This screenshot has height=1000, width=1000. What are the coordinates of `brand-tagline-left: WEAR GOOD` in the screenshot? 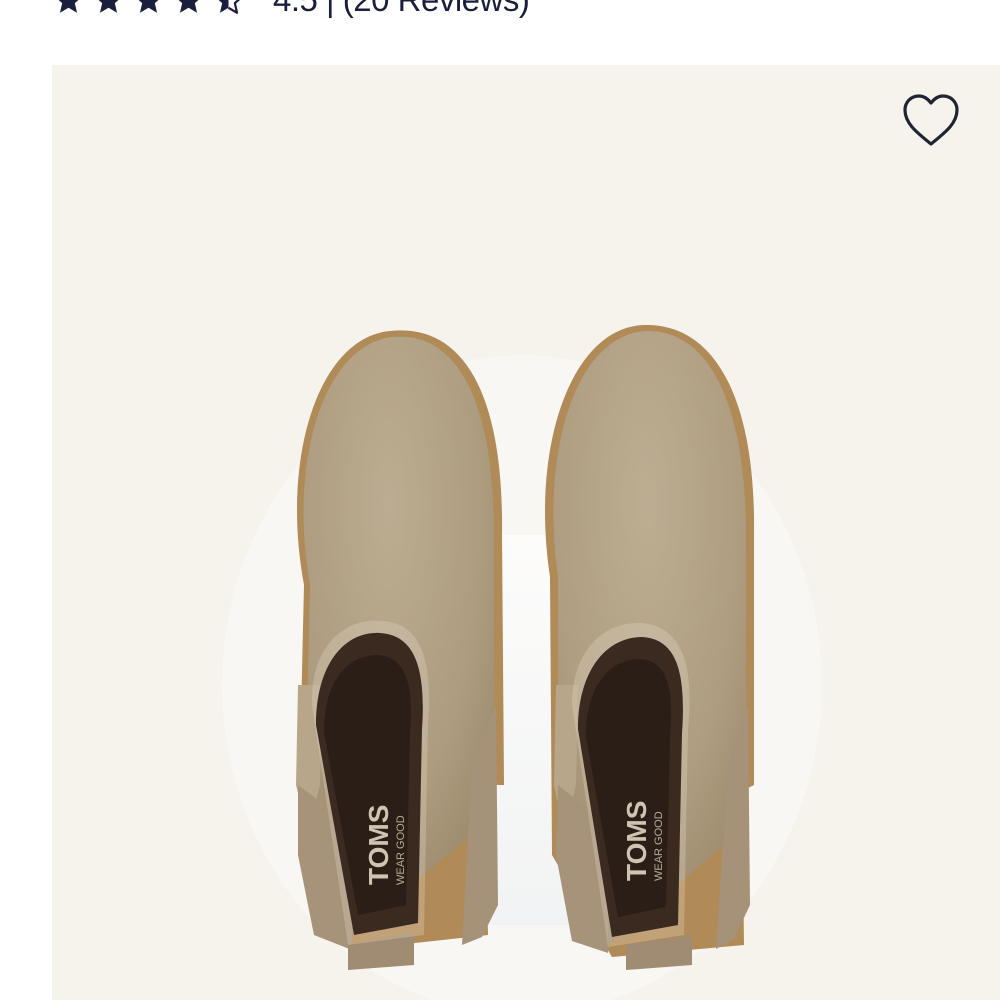 It's located at (401, 850).